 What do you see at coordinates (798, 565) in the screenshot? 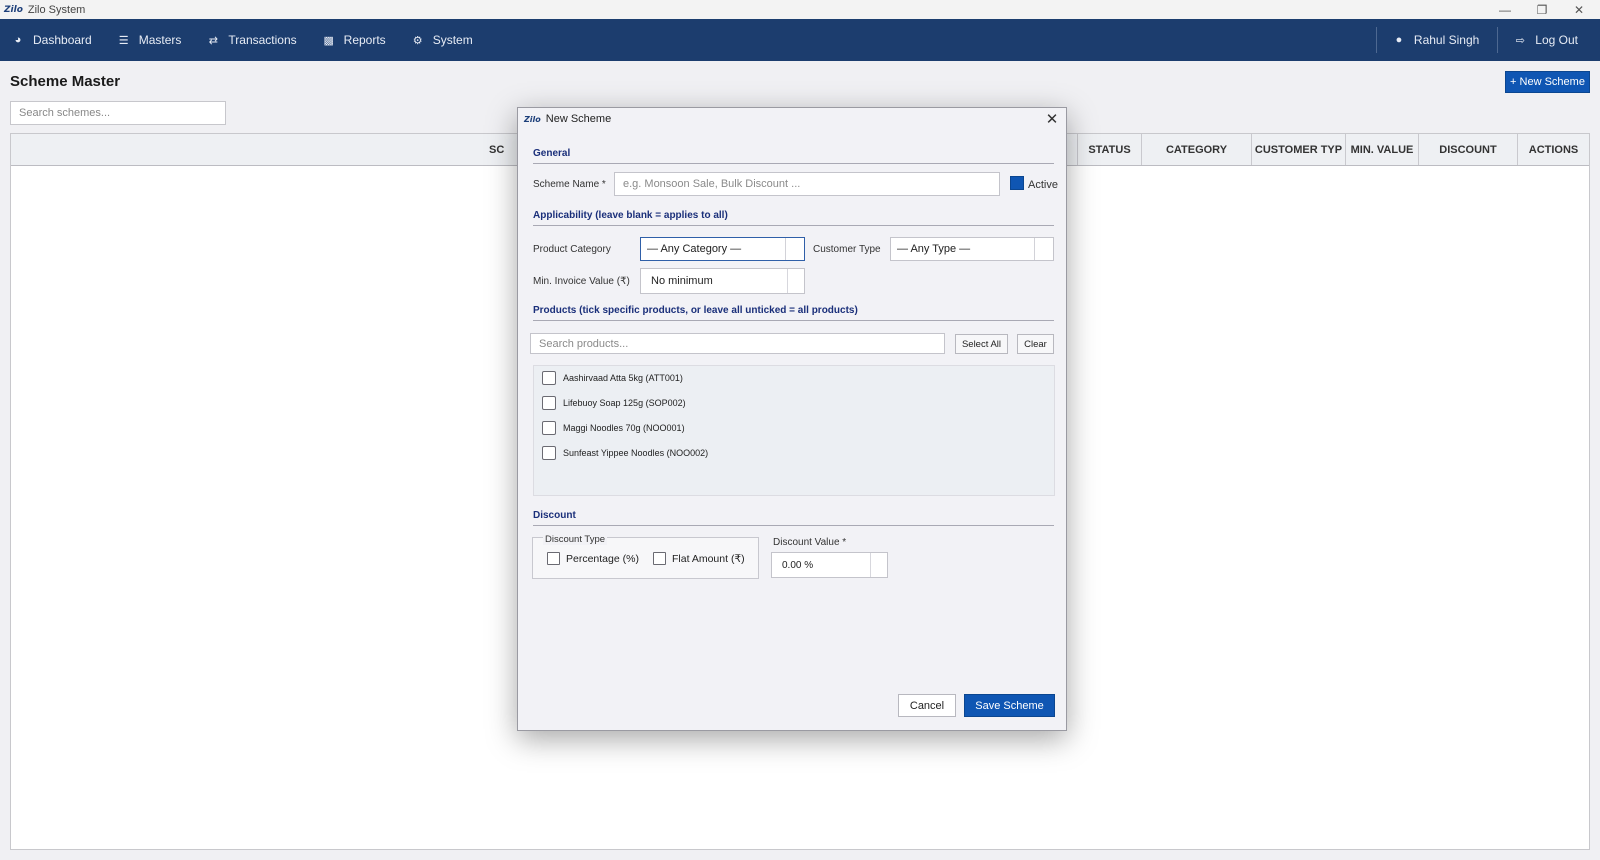
I see `discount-value: 0.00 %` at bounding box center [798, 565].